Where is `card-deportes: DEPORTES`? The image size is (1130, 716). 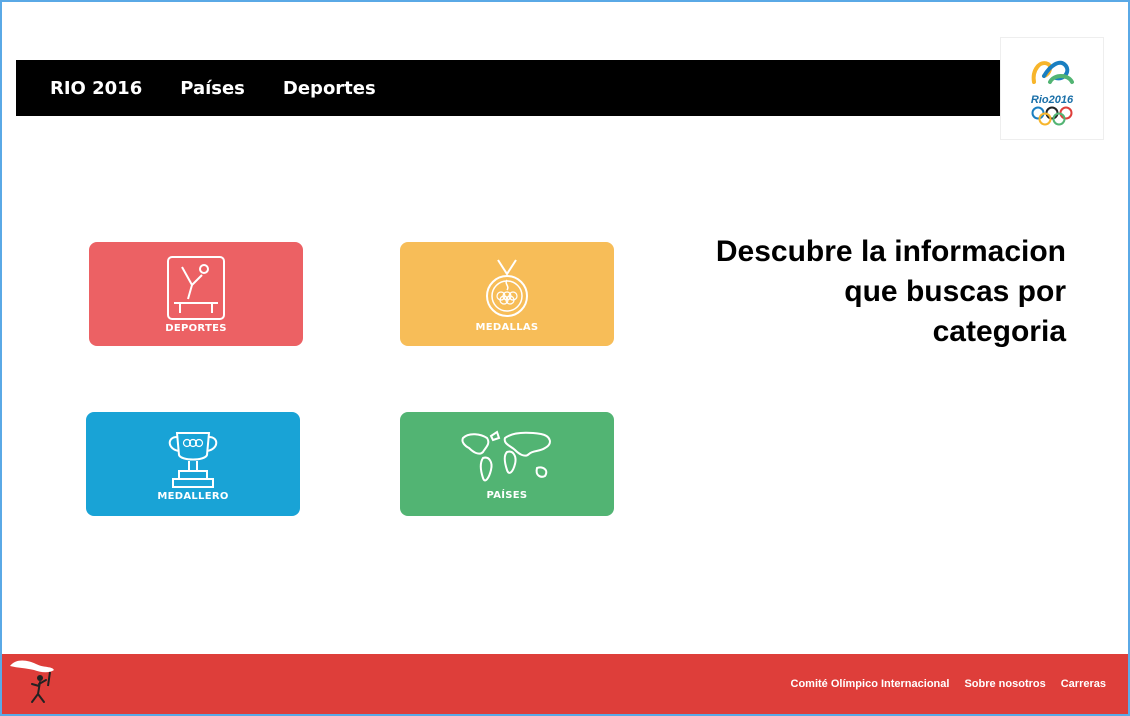 card-deportes: DEPORTES is located at coordinates (196, 294).